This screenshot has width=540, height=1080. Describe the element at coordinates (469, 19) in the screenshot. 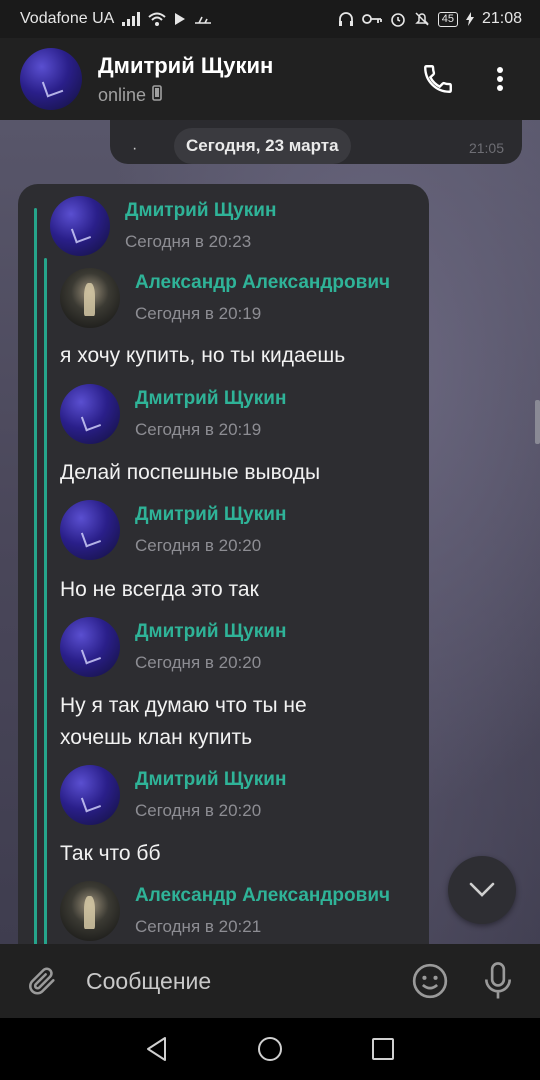

I see `charging-icon` at that location.